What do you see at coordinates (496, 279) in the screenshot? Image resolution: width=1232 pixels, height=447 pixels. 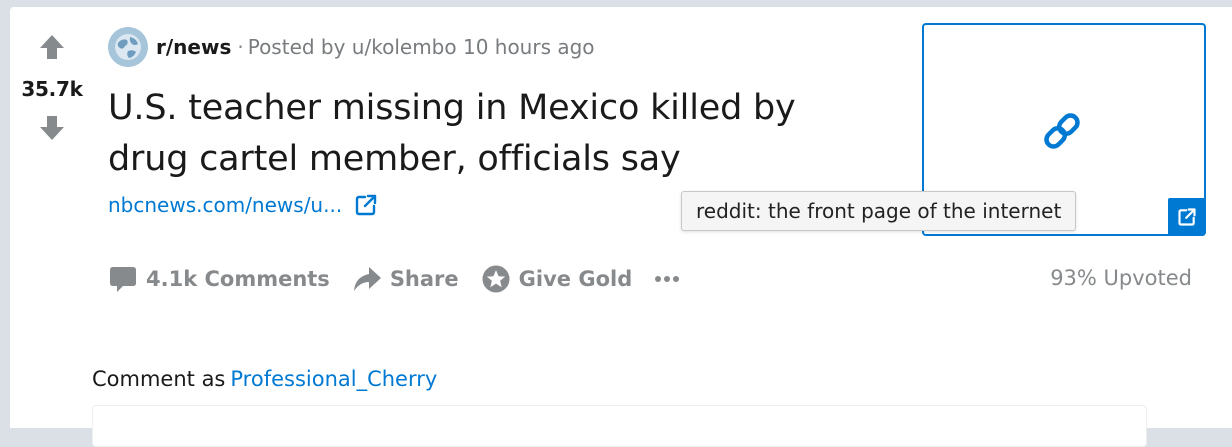 I see `gold-star-icon` at bounding box center [496, 279].